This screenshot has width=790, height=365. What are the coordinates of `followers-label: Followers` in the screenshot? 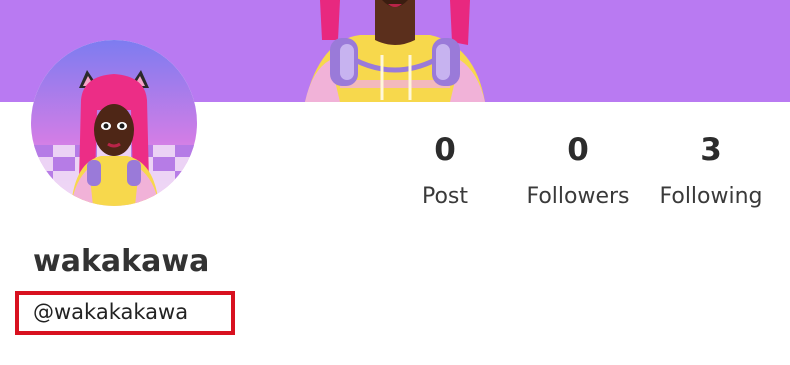 It's located at (578, 196).